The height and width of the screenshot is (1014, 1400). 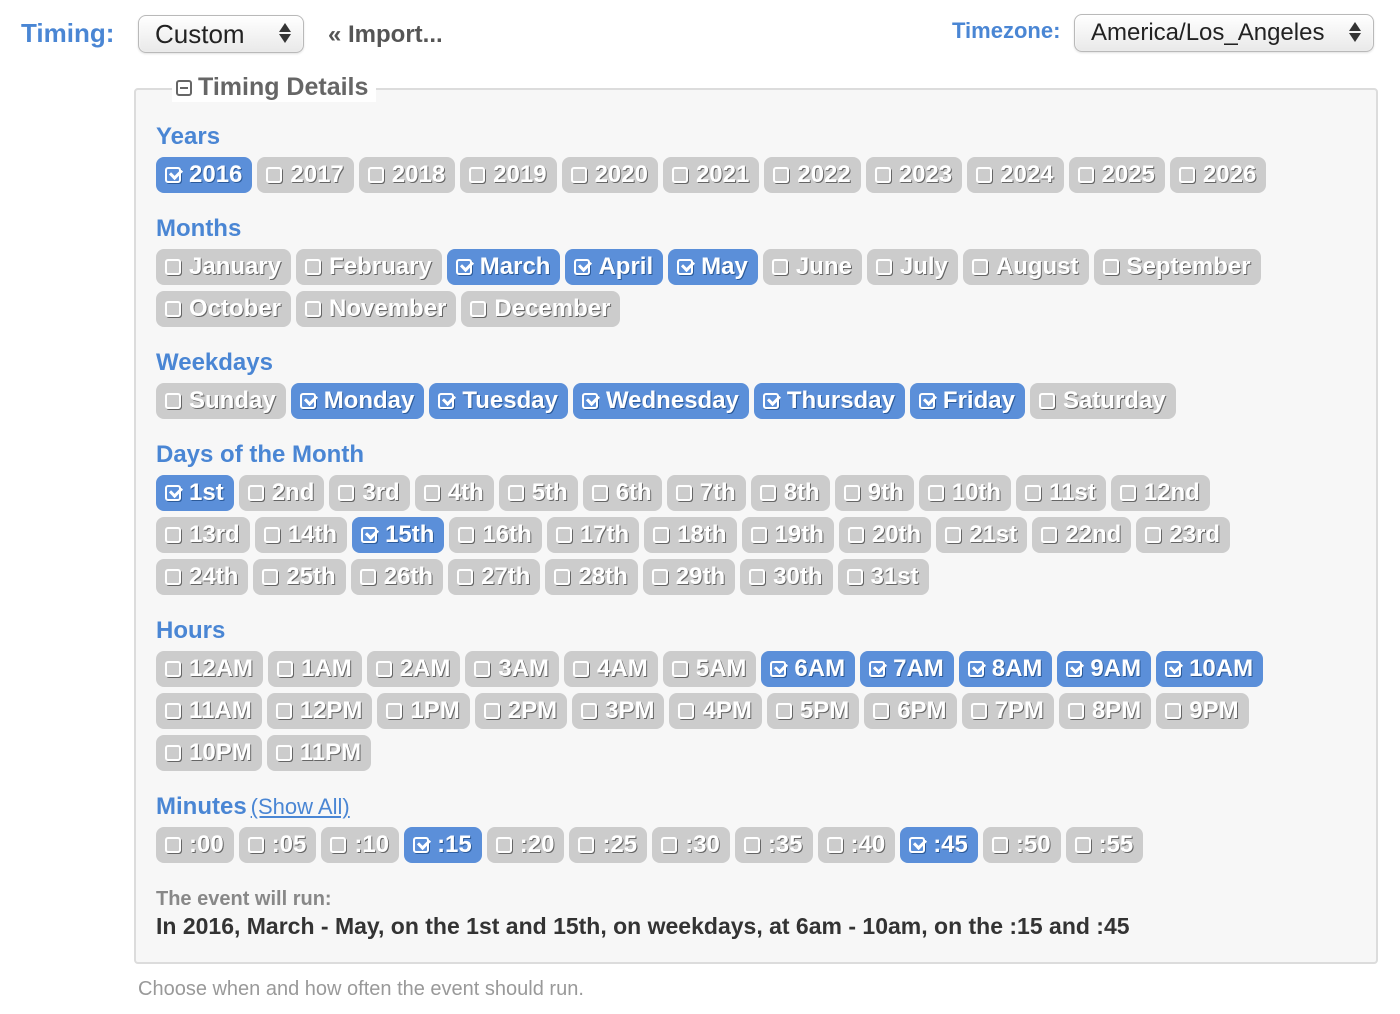 What do you see at coordinates (281, 493) in the screenshot?
I see `days-option: 2nd` at bounding box center [281, 493].